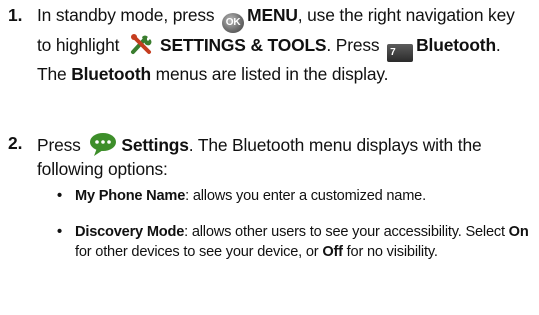  I want to click on seven-key-icon: 7, so click(400, 53).